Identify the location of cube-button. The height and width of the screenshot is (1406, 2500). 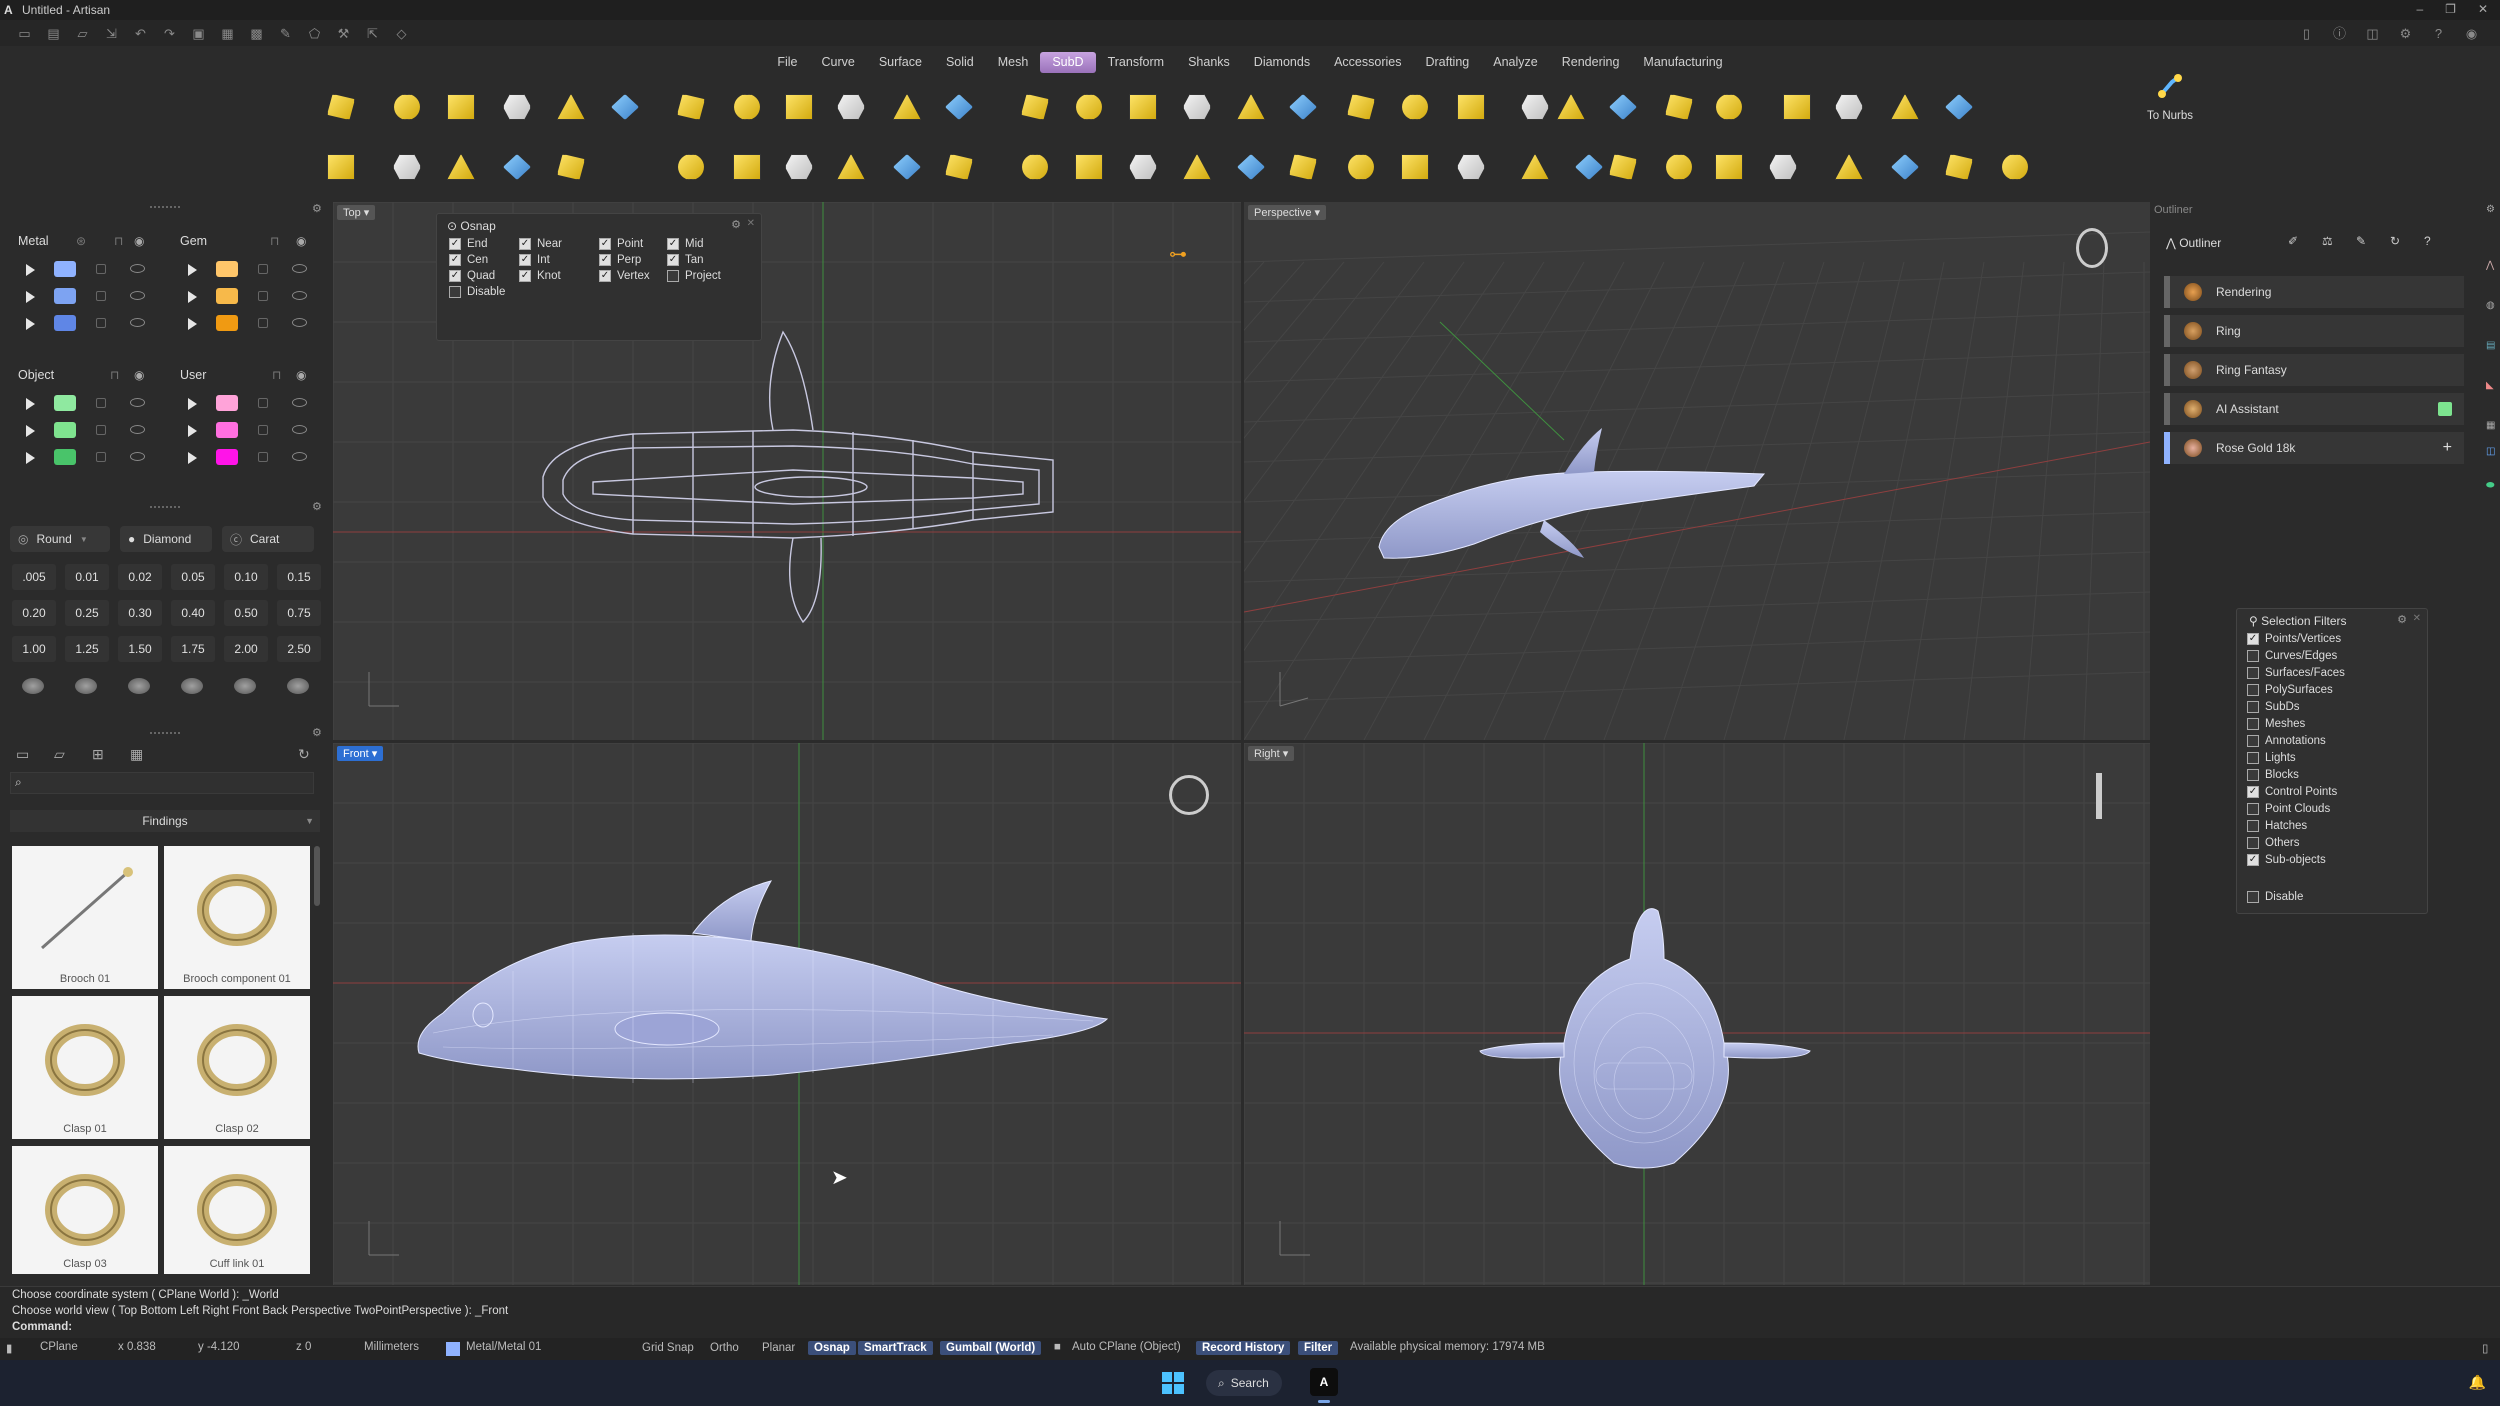
(517, 107).